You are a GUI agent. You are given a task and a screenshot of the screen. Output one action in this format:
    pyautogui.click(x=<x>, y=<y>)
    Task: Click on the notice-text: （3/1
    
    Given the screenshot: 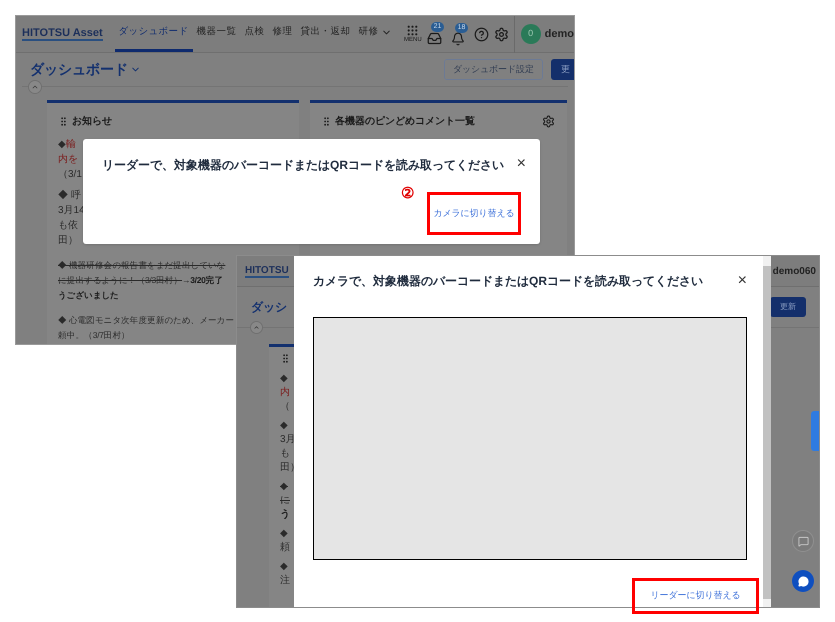 What is the action you would take?
    pyautogui.click(x=70, y=175)
    